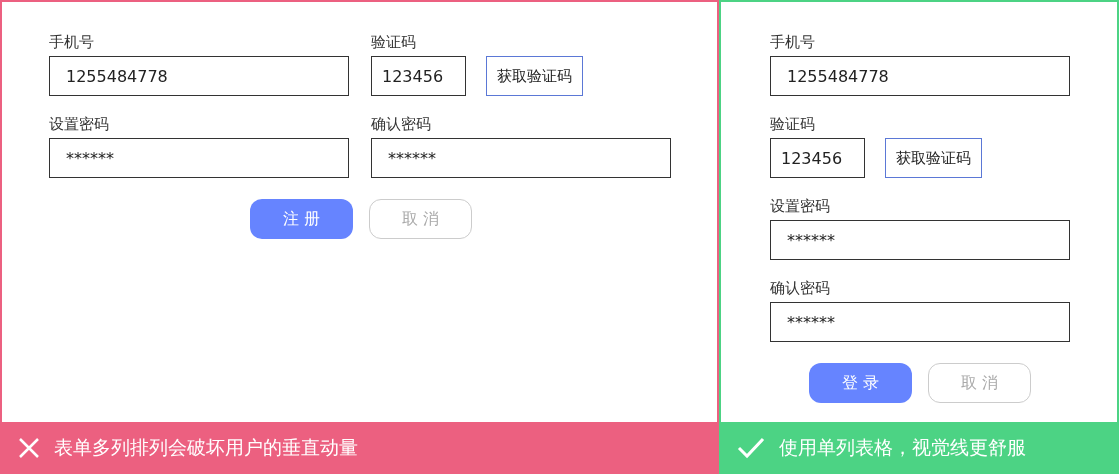 The width and height of the screenshot is (1119, 474). What do you see at coordinates (206, 447) in the screenshot?
I see `caption-text: 表单多列排列会破坏用户的垂直动量` at bounding box center [206, 447].